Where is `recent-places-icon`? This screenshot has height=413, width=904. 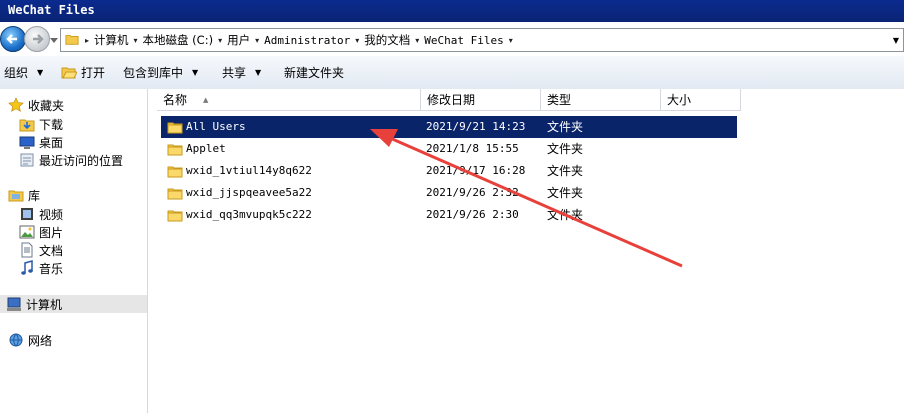
recent-places-icon is located at coordinates (27, 160).